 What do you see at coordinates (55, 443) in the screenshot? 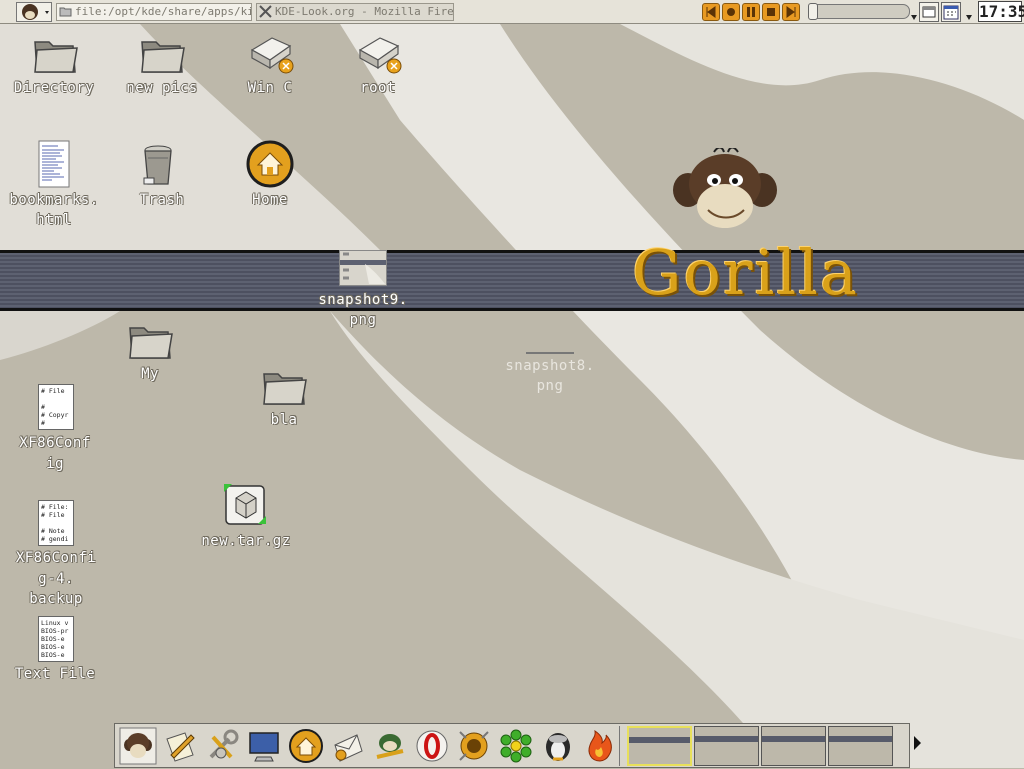
I see `icon-label: XF86Conf` at bounding box center [55, 443].